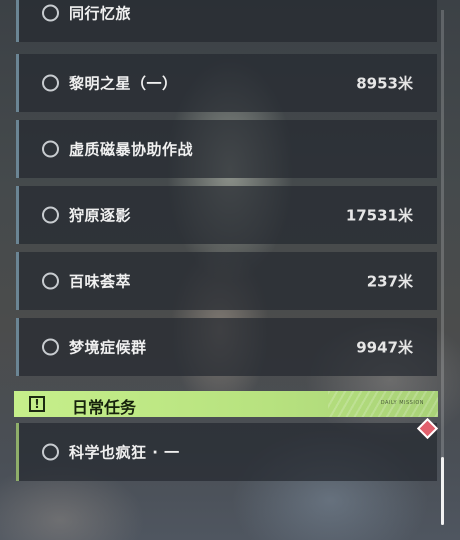  I want to click on quest-name: 百味荟萃, so click(100, 281).